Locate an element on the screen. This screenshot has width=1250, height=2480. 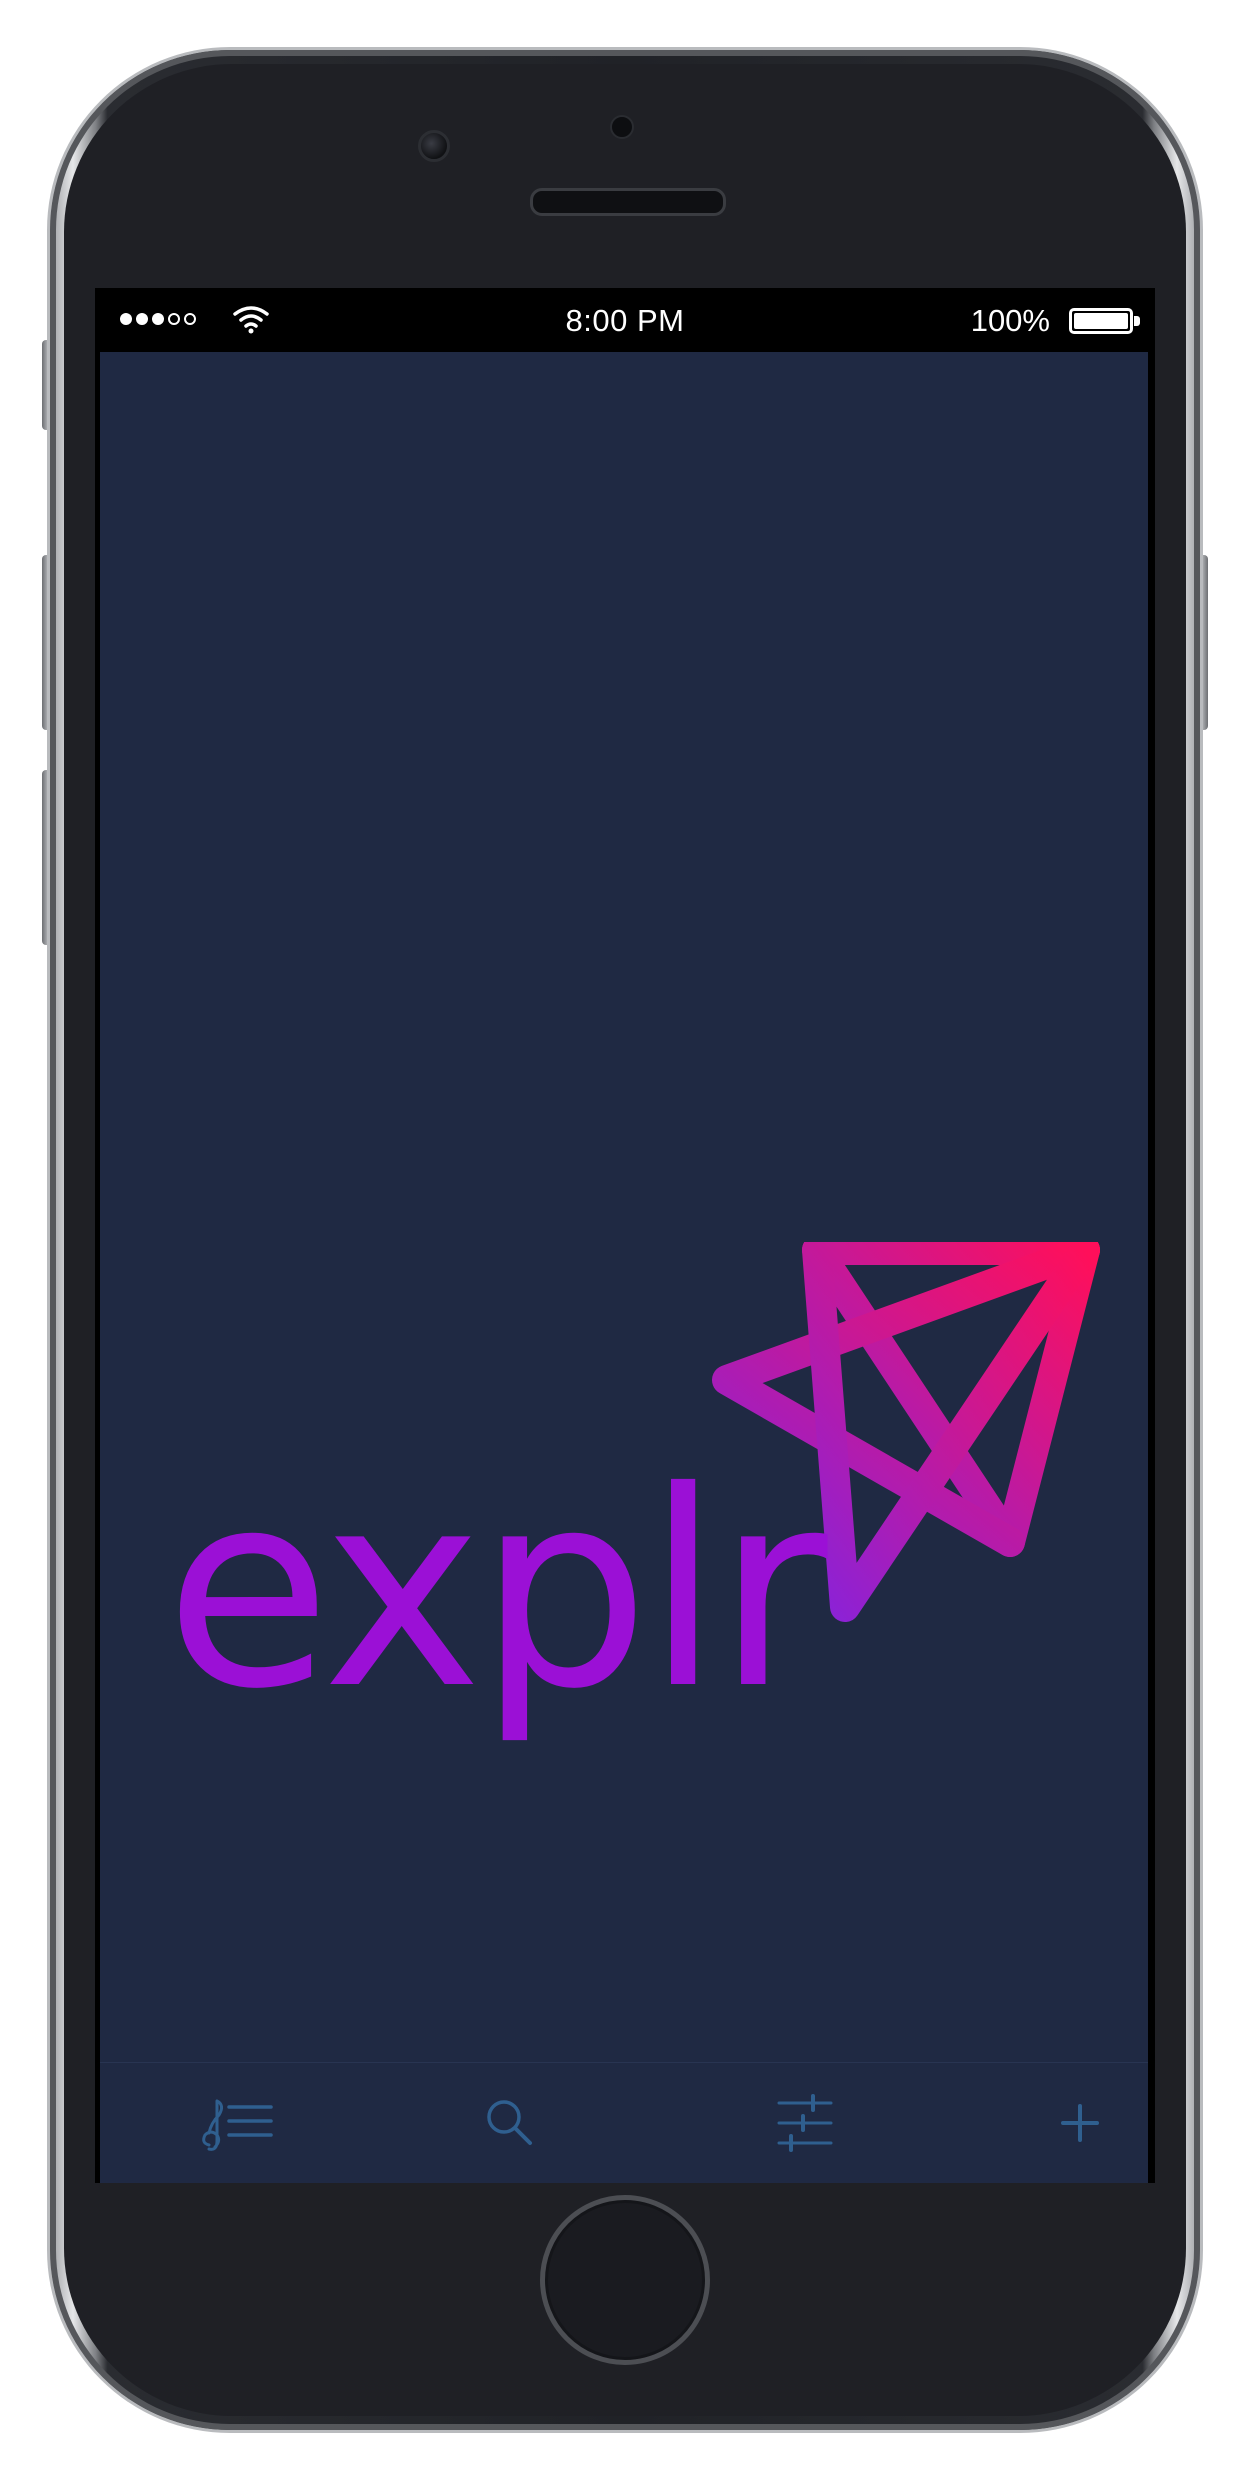
sliders-icon is located at coordinates (805, 2123).